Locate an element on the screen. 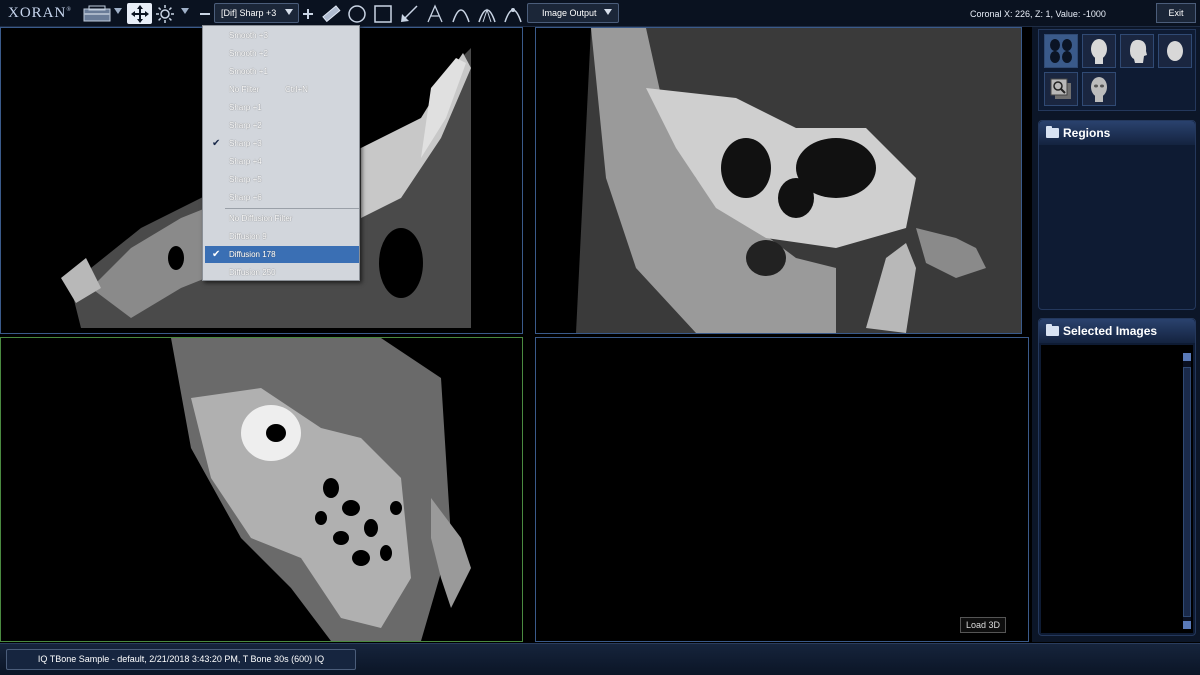  head-top-icon is located at coordinates (1175, 51).